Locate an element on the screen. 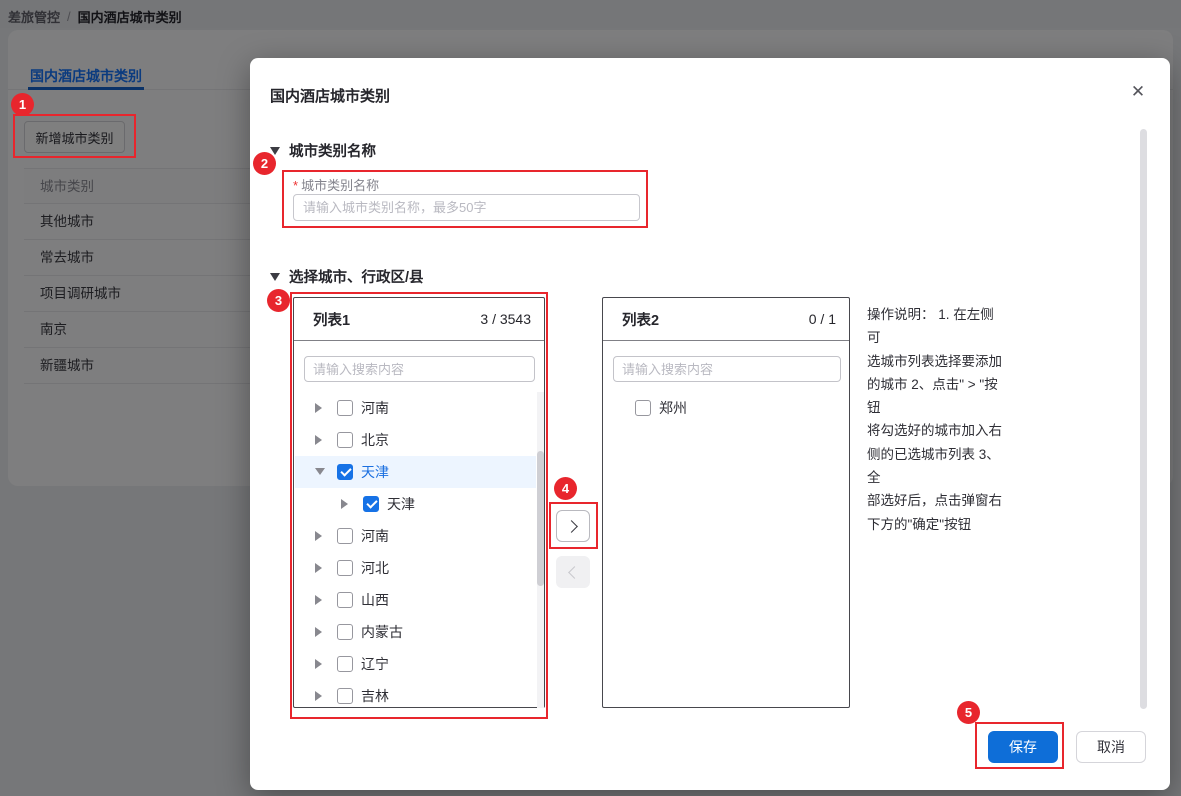  chevron-left-icon is located at coordinates (574, 572).